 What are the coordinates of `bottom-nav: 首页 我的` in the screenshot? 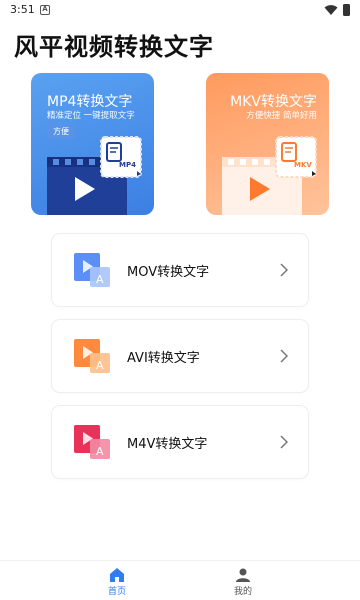 It's located at (180, 580).